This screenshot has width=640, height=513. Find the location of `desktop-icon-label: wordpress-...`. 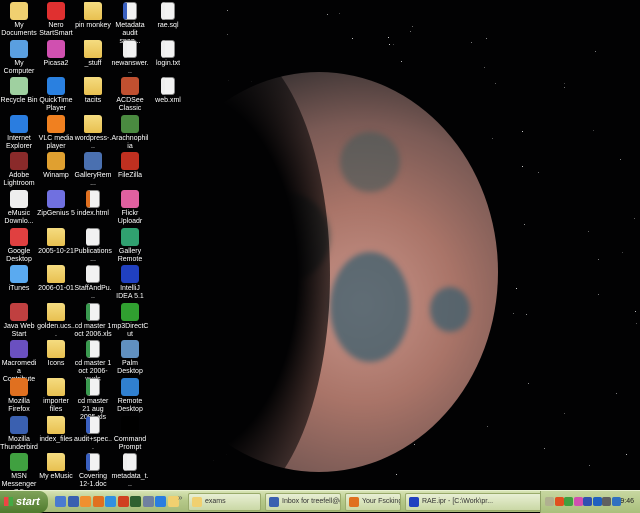

desktop-icon-label: wordpress-... is located at coordinates (93, 142).